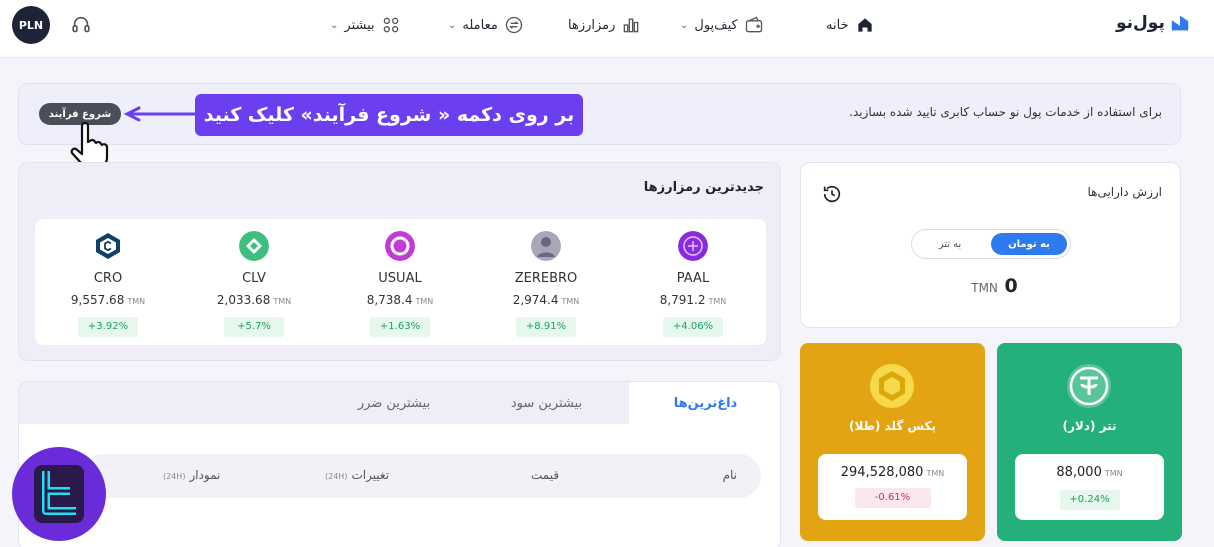  I want to click on nav-cryptos-label: رمزارزها, so click(592, 25).